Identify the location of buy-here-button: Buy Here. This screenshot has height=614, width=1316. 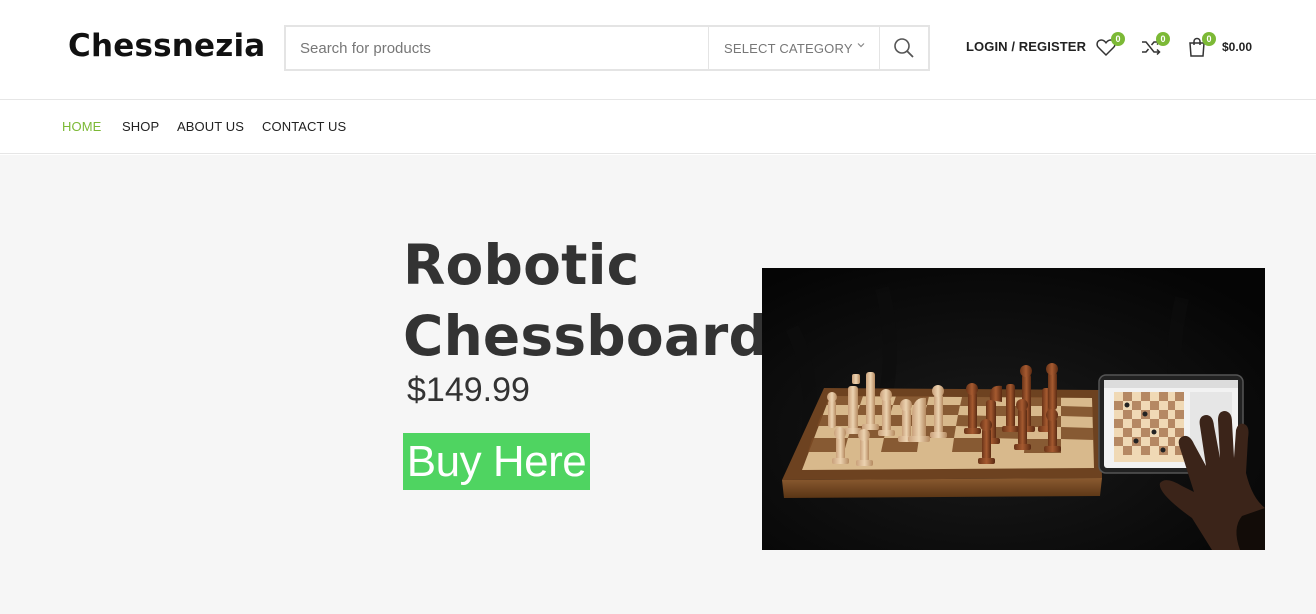
(496, 461).